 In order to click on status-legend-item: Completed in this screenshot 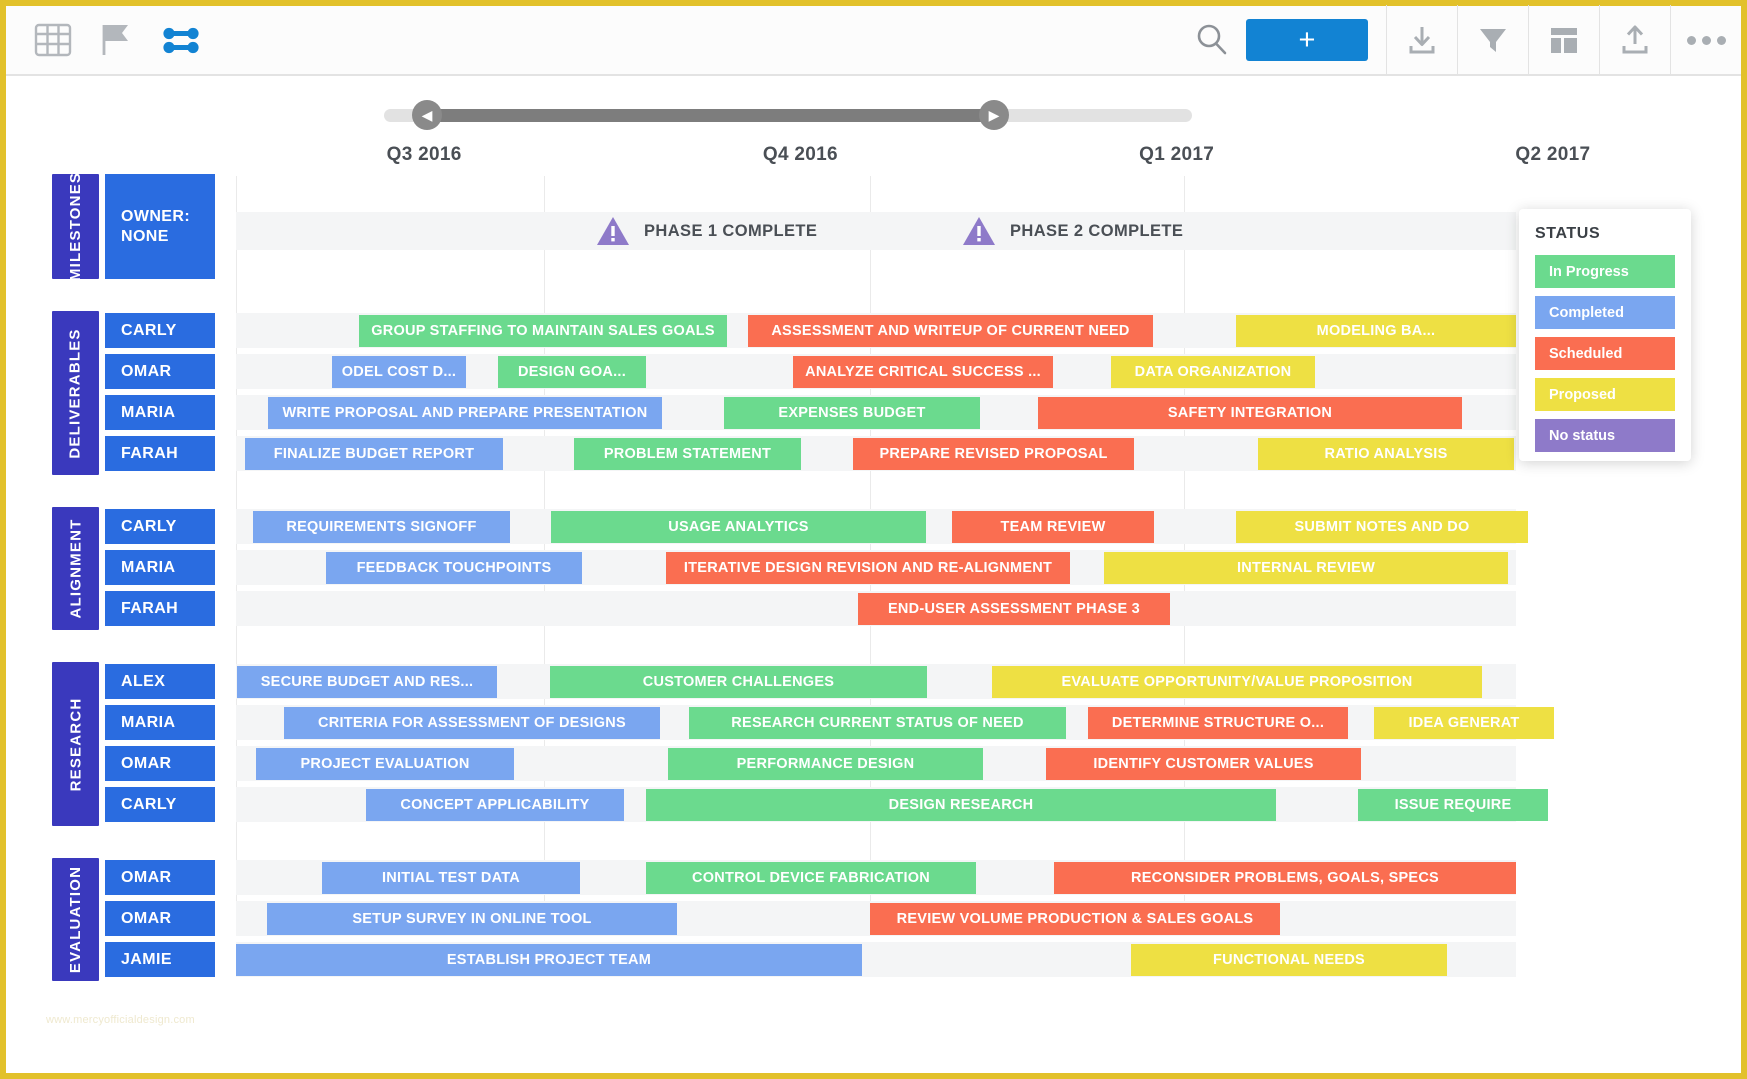, I will do `click(1605, 312)`.